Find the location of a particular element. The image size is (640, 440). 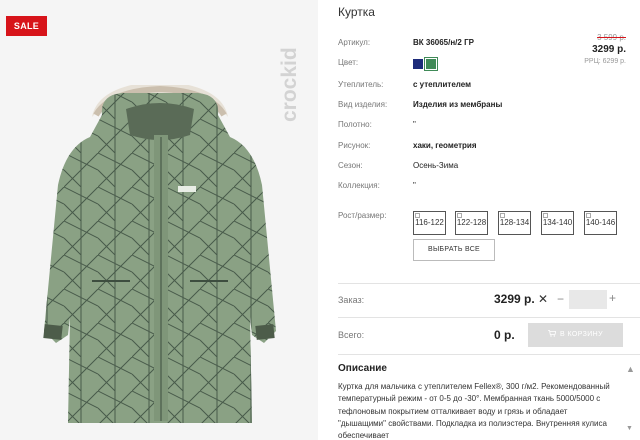

add-to-cart-label: В КОРЗИНУ is located at coordinates (581, 334).